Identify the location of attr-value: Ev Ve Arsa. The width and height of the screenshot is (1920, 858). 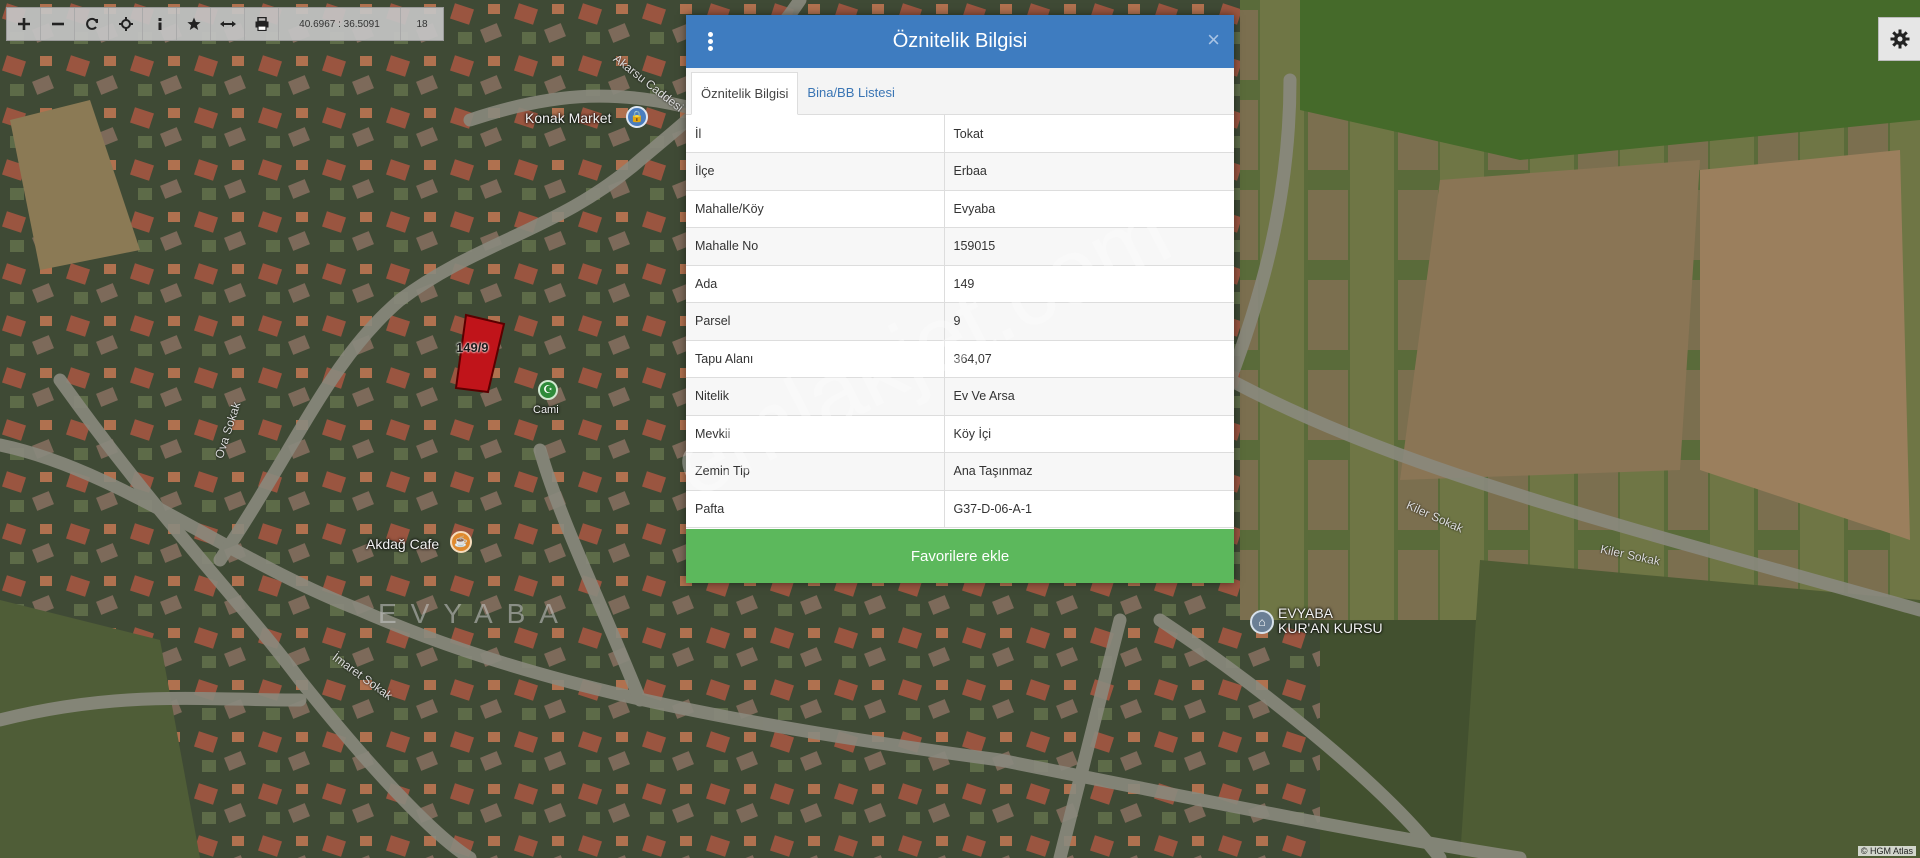
(1089, 396).